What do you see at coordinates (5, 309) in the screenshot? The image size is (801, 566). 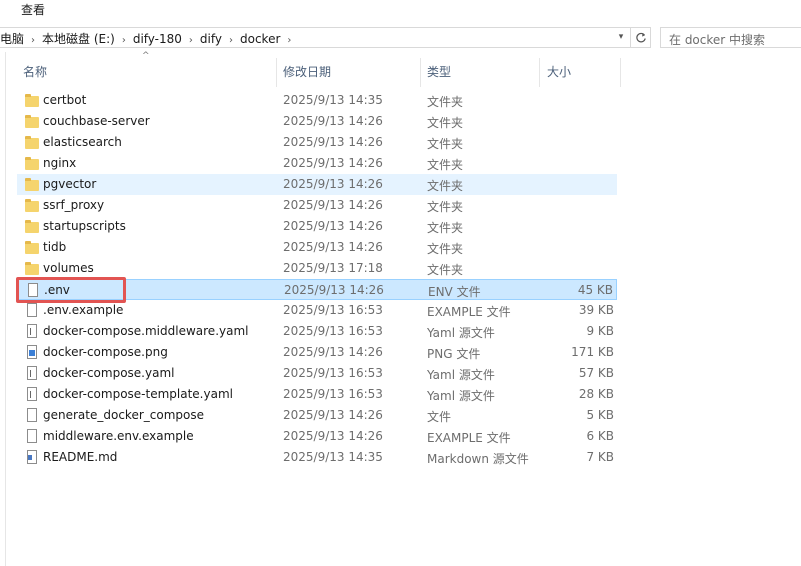 I see `navigation-pane-edge` at bounding box center [5, 309].